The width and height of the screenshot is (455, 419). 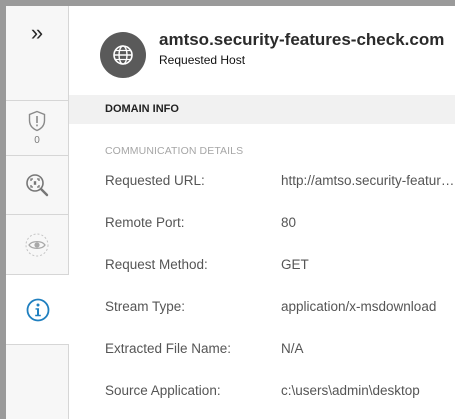 What do you see at coordinates (123, 55) in the screenshot?
I see `globe-icon` at bounding box center [123, 55].